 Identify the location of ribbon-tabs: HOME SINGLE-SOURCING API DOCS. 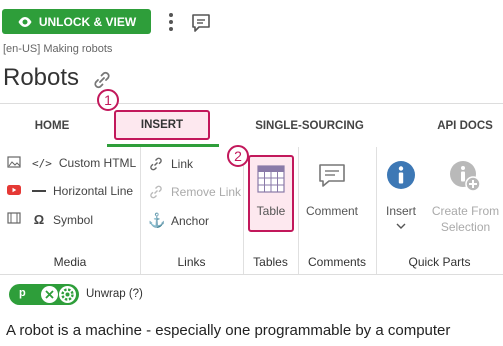
(251, 125).